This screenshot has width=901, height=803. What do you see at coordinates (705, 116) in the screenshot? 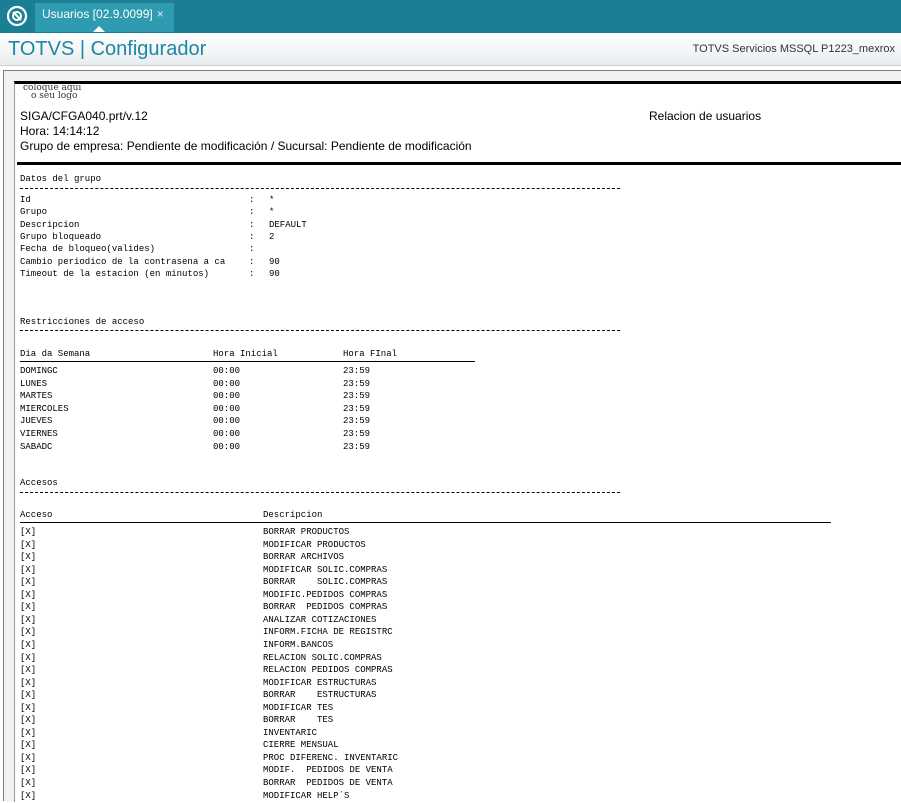
I see `report-title: Relacion de usuarios` at bounding box center [705, 116].